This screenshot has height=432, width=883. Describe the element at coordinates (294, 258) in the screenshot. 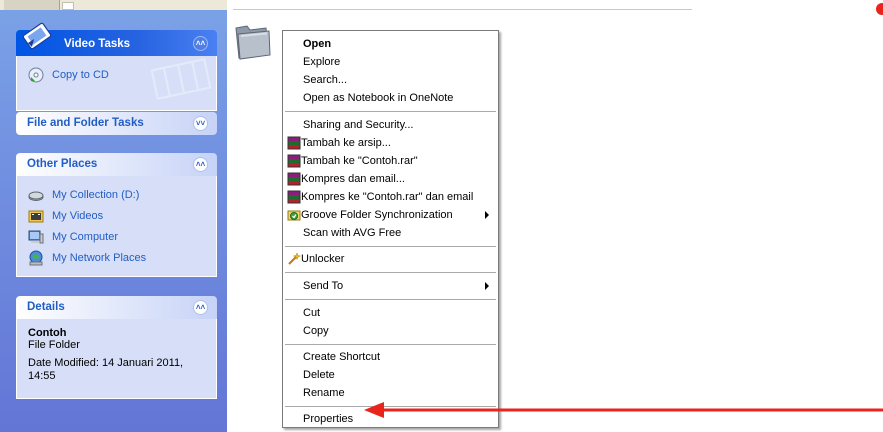

I see `unlocker-wand-icon` at that location.